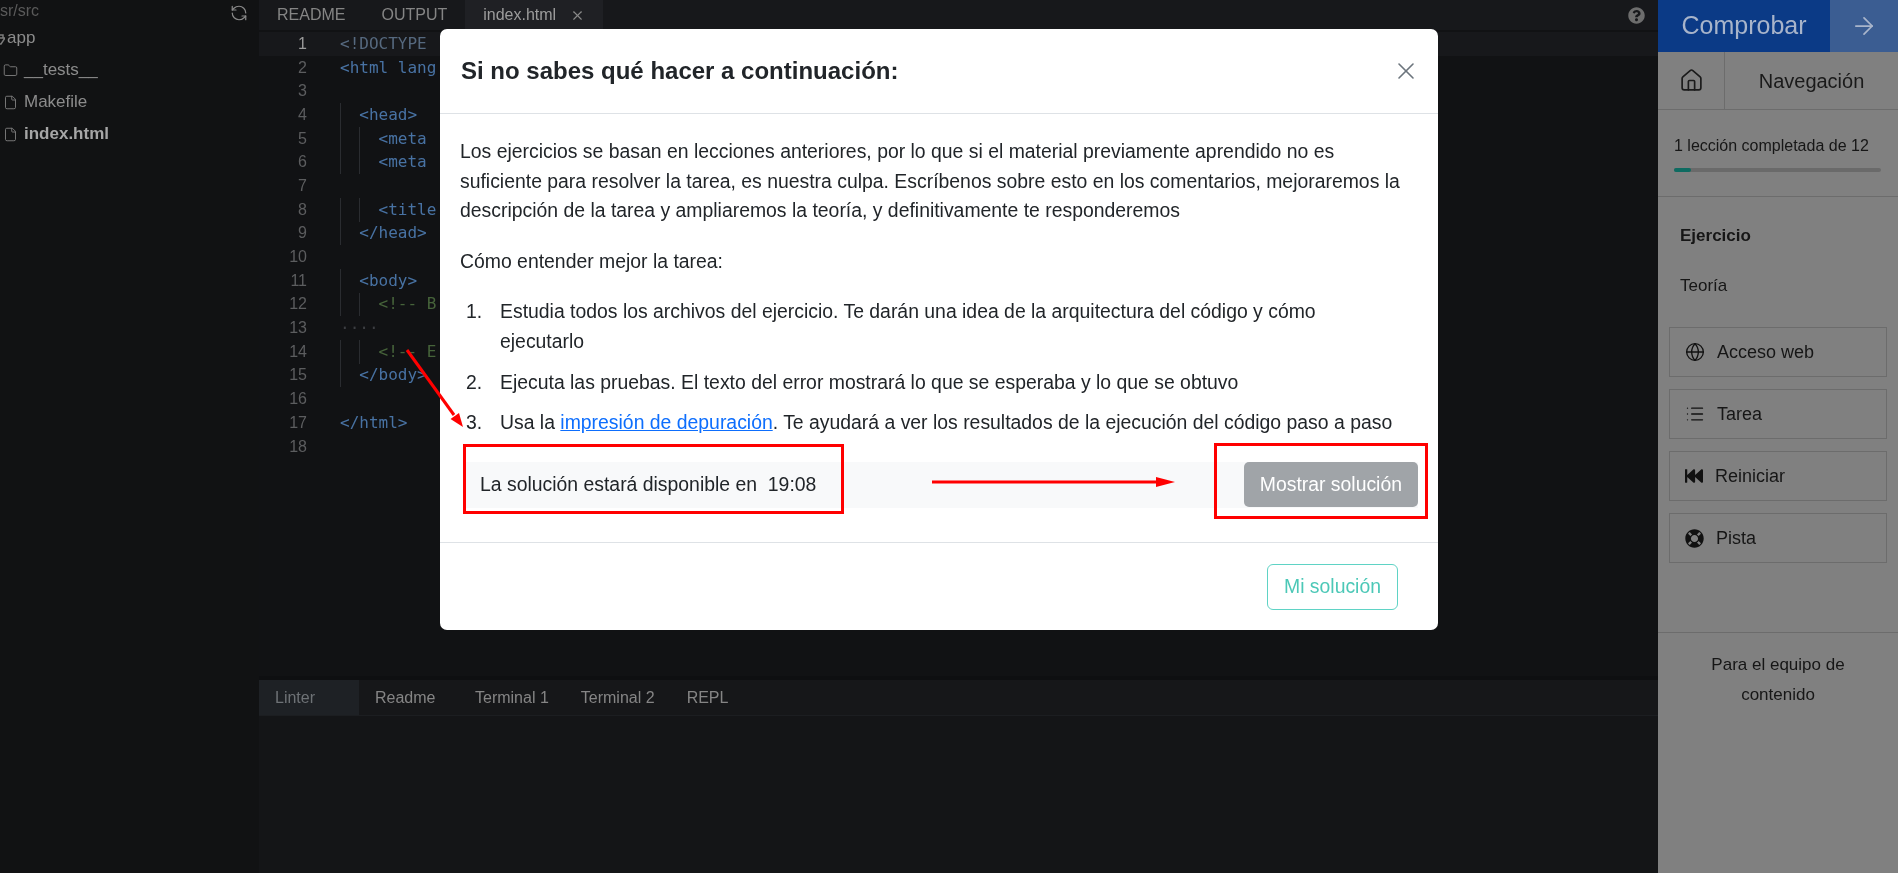 The width and height of the screenshot is (1898, 873). I want to click on line-number: 14, so click(298, 351).